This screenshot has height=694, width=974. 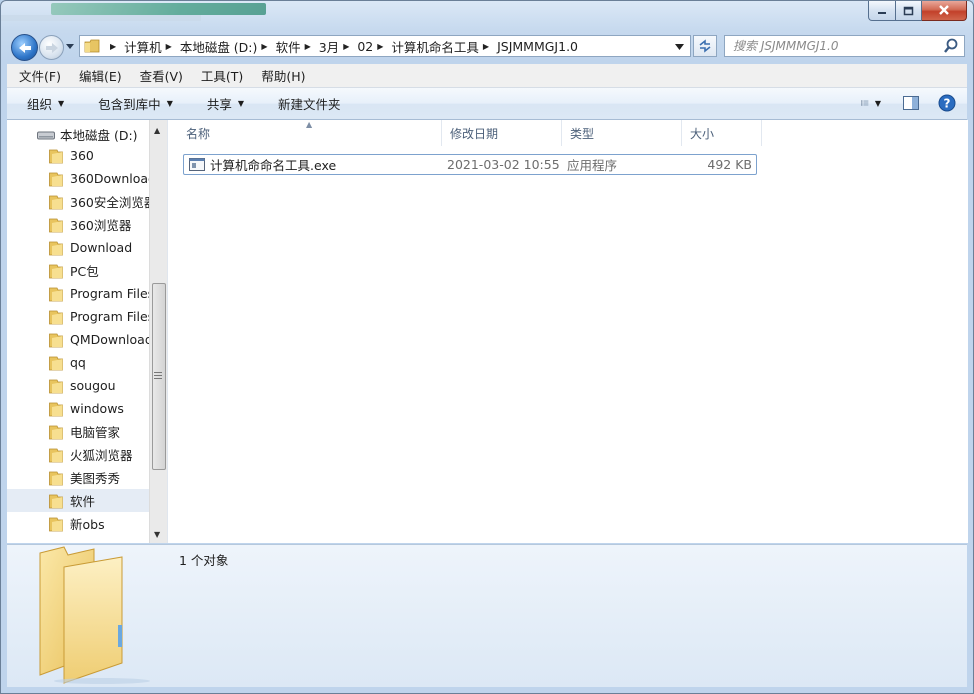 What do you see at coordinates (582, 133) in the screenshot?
I see `column-type-label: 类型` at bounding box center [582, 133].